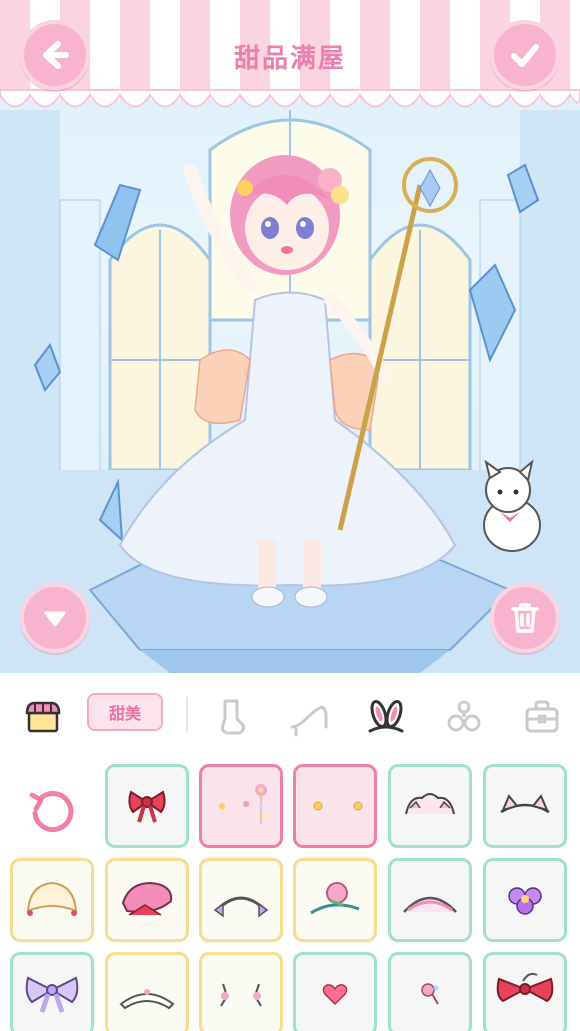 Image resolution: width=580 pixels, height=1031 pixels. I want to click on category-accessories, so click(464, 717).